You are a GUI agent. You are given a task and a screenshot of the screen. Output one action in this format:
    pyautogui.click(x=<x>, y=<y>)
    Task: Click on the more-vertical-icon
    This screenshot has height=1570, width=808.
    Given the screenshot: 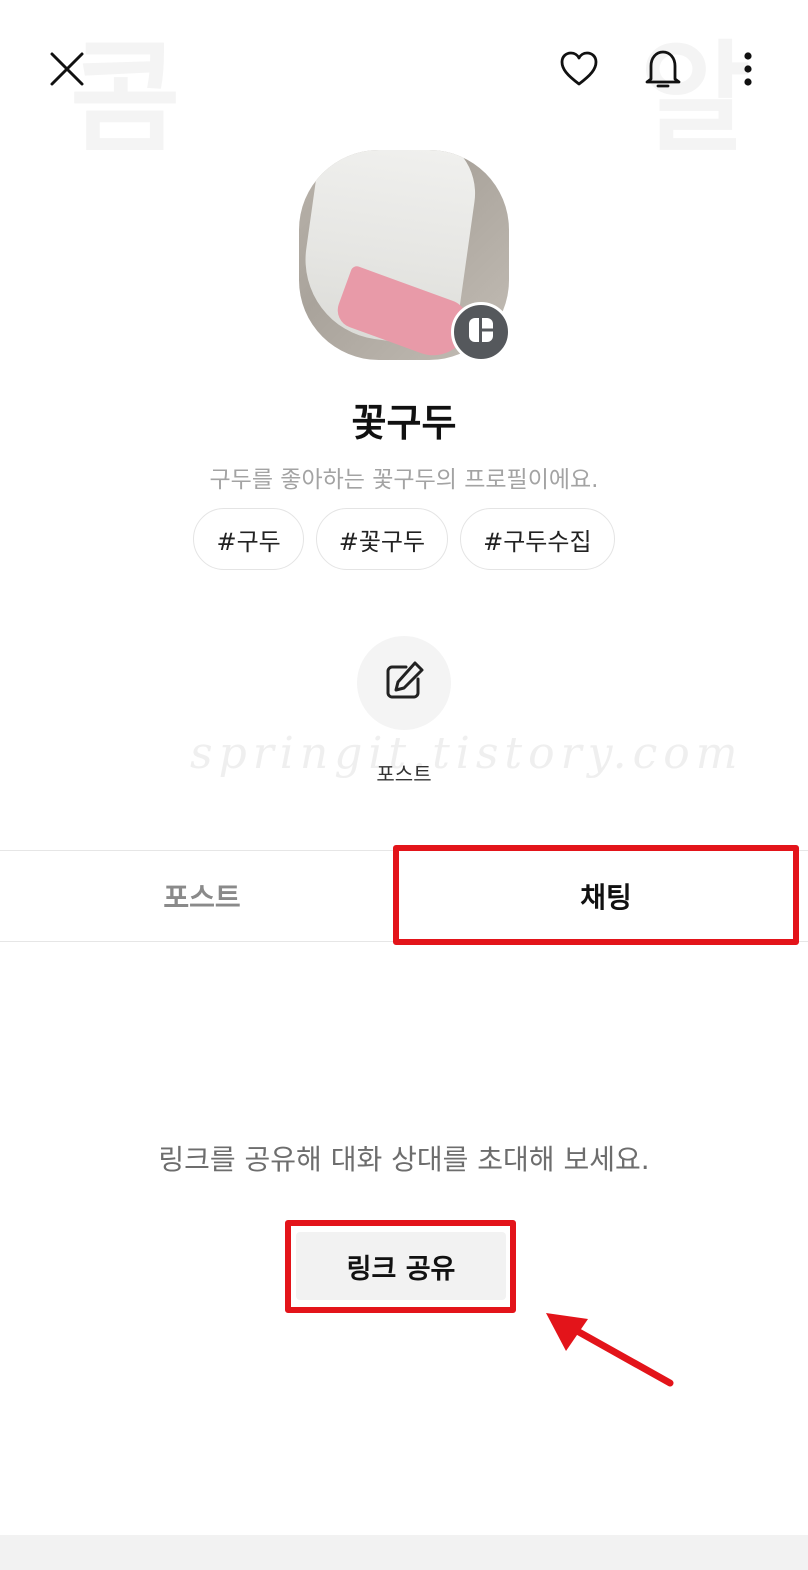 What is the action you would take?
    pyautogui.click(x=748, y=69)
    